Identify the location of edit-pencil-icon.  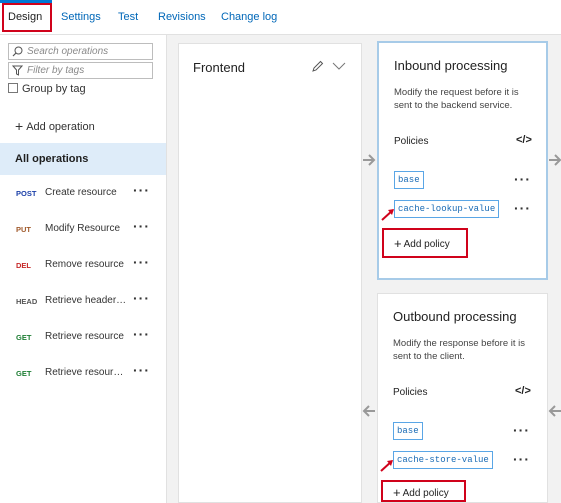
(317, 66).